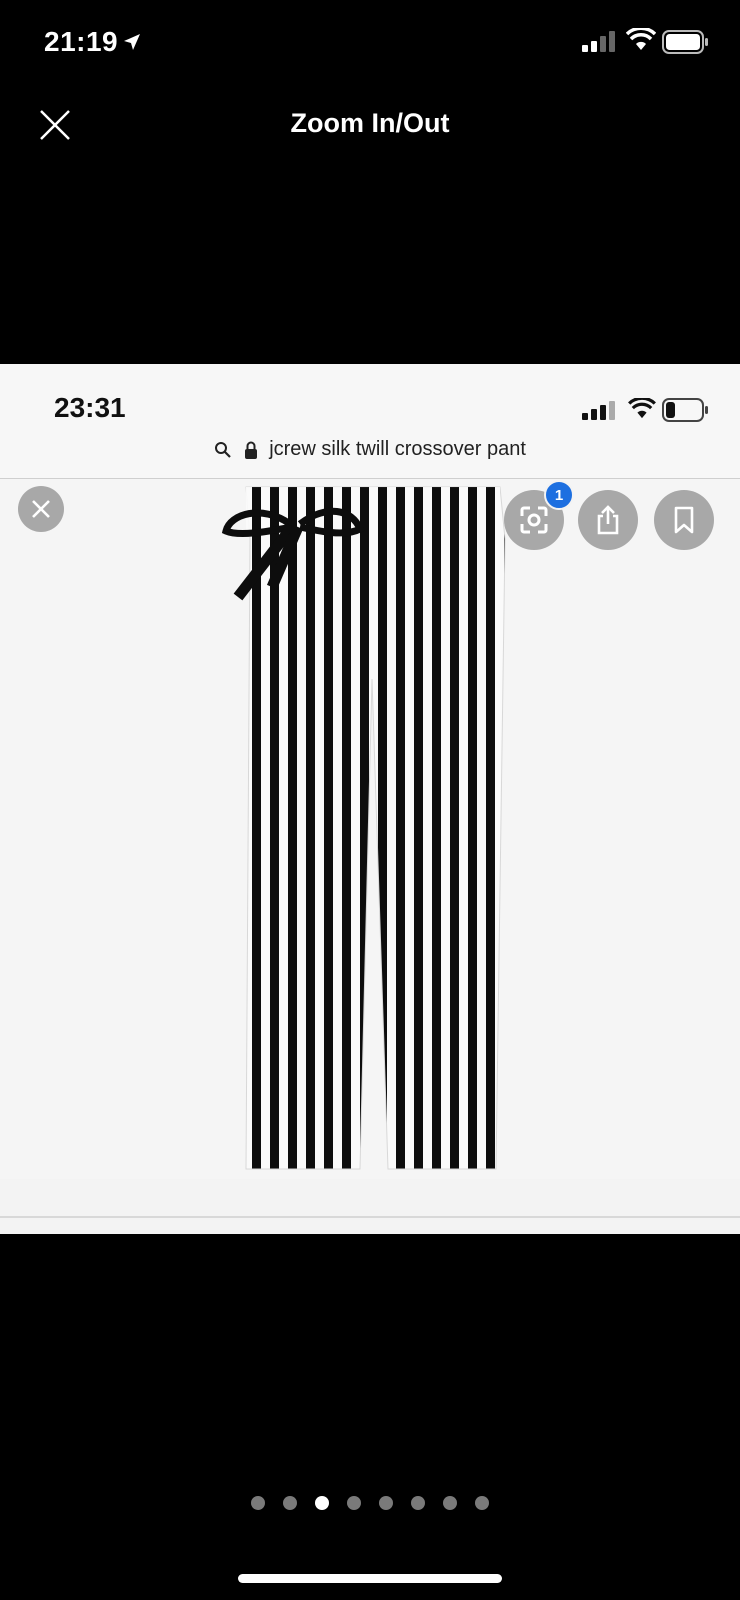 This screenshot has height=1600, width=740. What do you see at coordinates (641, 39) in the screenshot?
I see `wifi-icon` at bounding box center [641, 39].